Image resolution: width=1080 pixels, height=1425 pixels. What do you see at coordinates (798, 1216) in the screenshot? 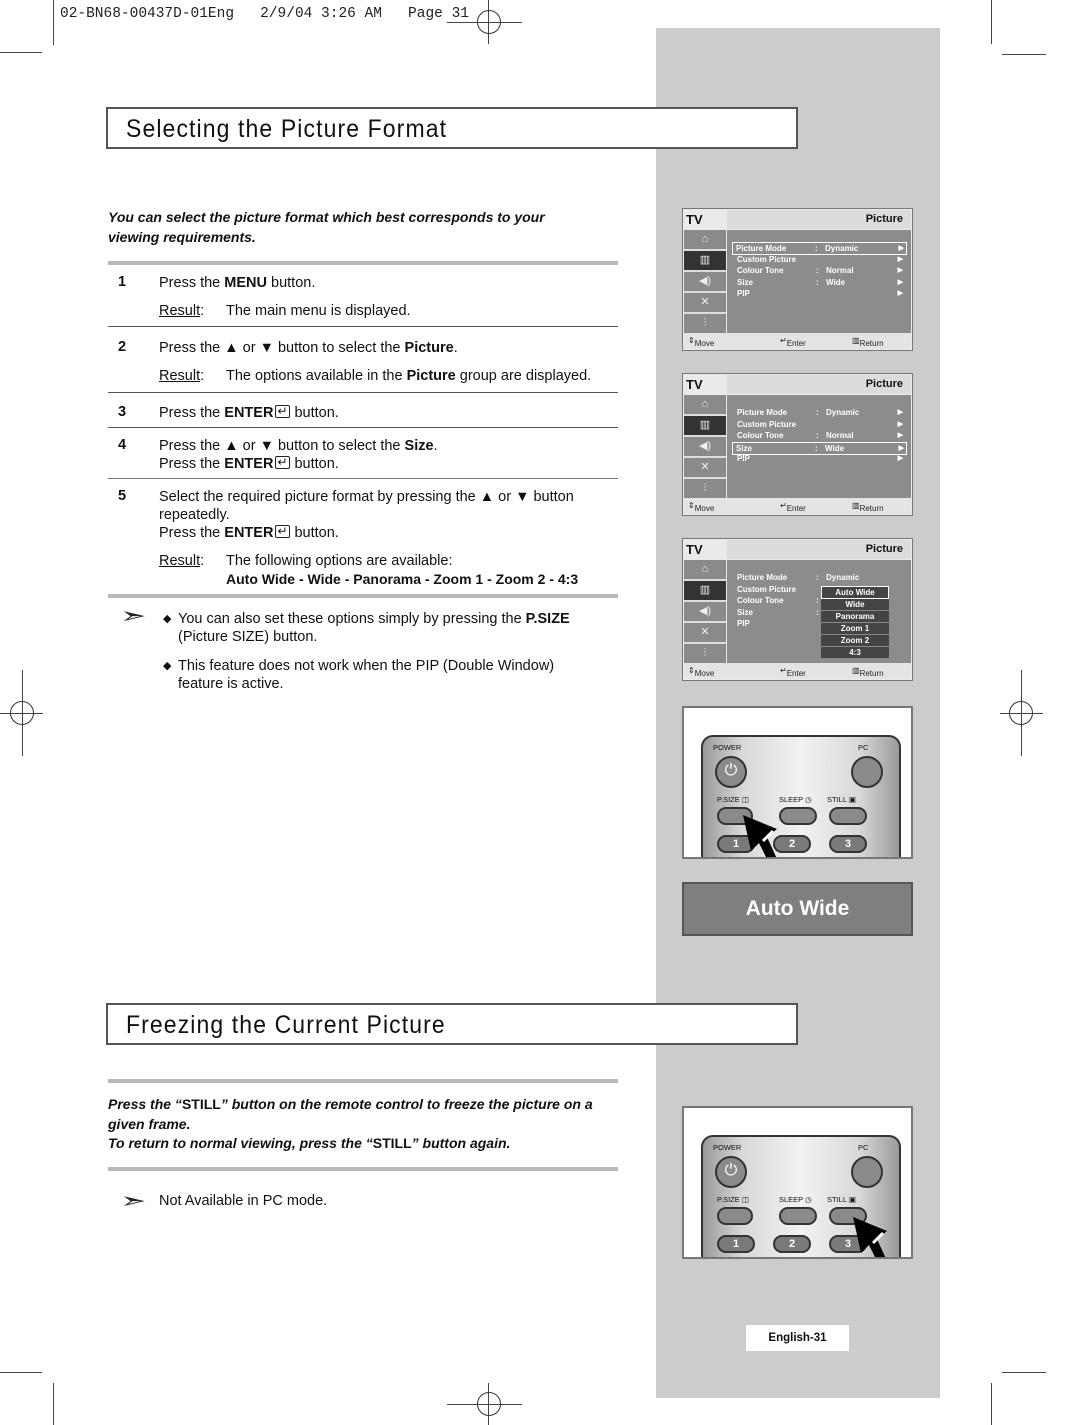
I see `sleep-button` at bounding box center [798, 1216].